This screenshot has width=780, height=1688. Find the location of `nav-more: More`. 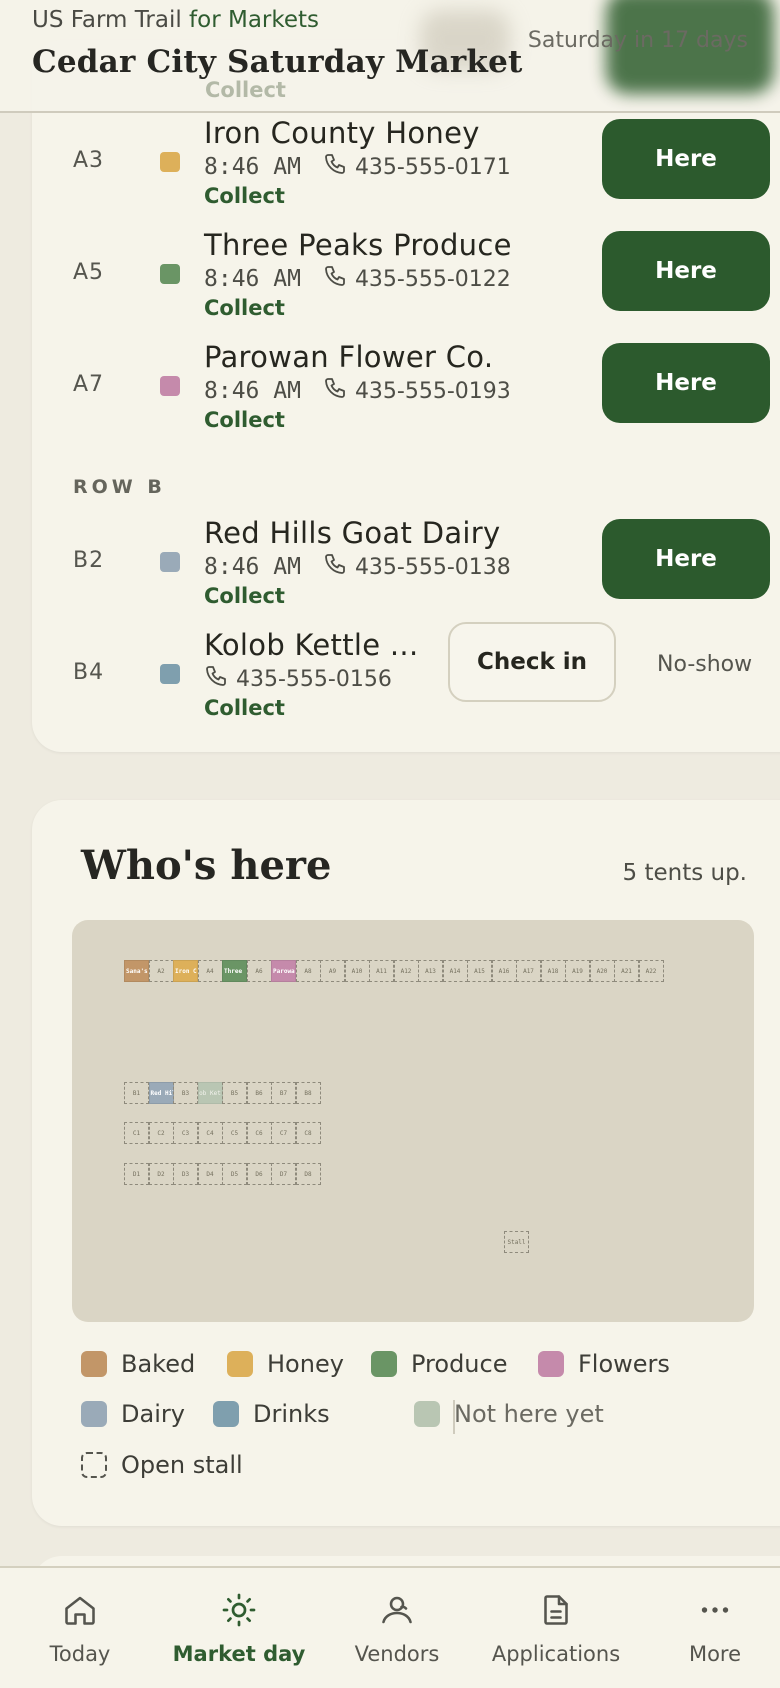

nav-more: More is located at coordinates (715, 1628).